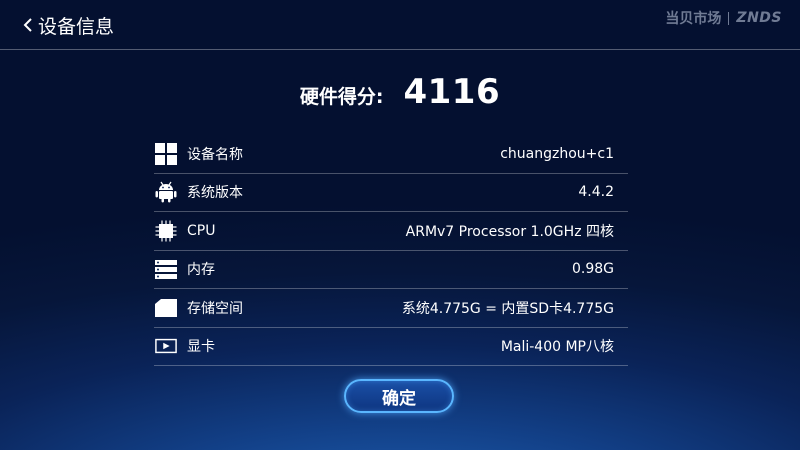  I want to click on info-label: 设备名称, so click(215, 154).